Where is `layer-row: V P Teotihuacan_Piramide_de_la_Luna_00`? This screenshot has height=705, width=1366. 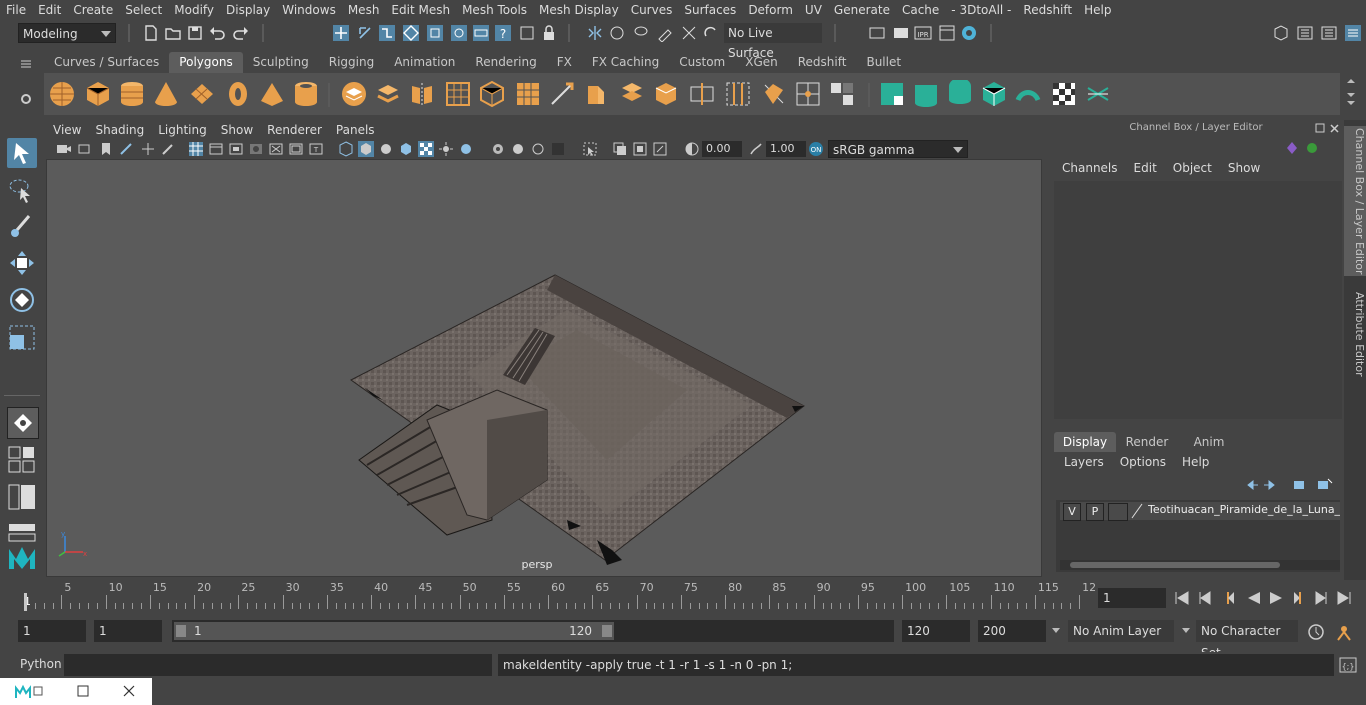
layer-row: V P Teotihuacan_Piramide_de_la_Luna_00 is located at coordinates (1200, 511).